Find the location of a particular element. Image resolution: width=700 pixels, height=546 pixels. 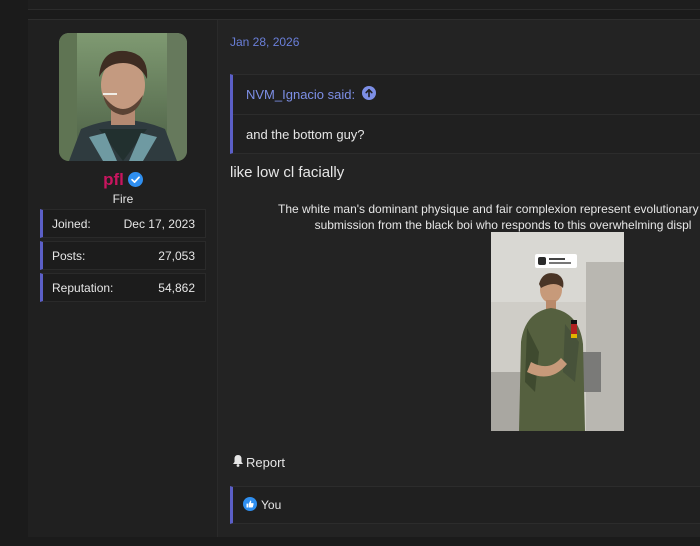

stat-value: 27,053 is located at coordinates (176, 256).